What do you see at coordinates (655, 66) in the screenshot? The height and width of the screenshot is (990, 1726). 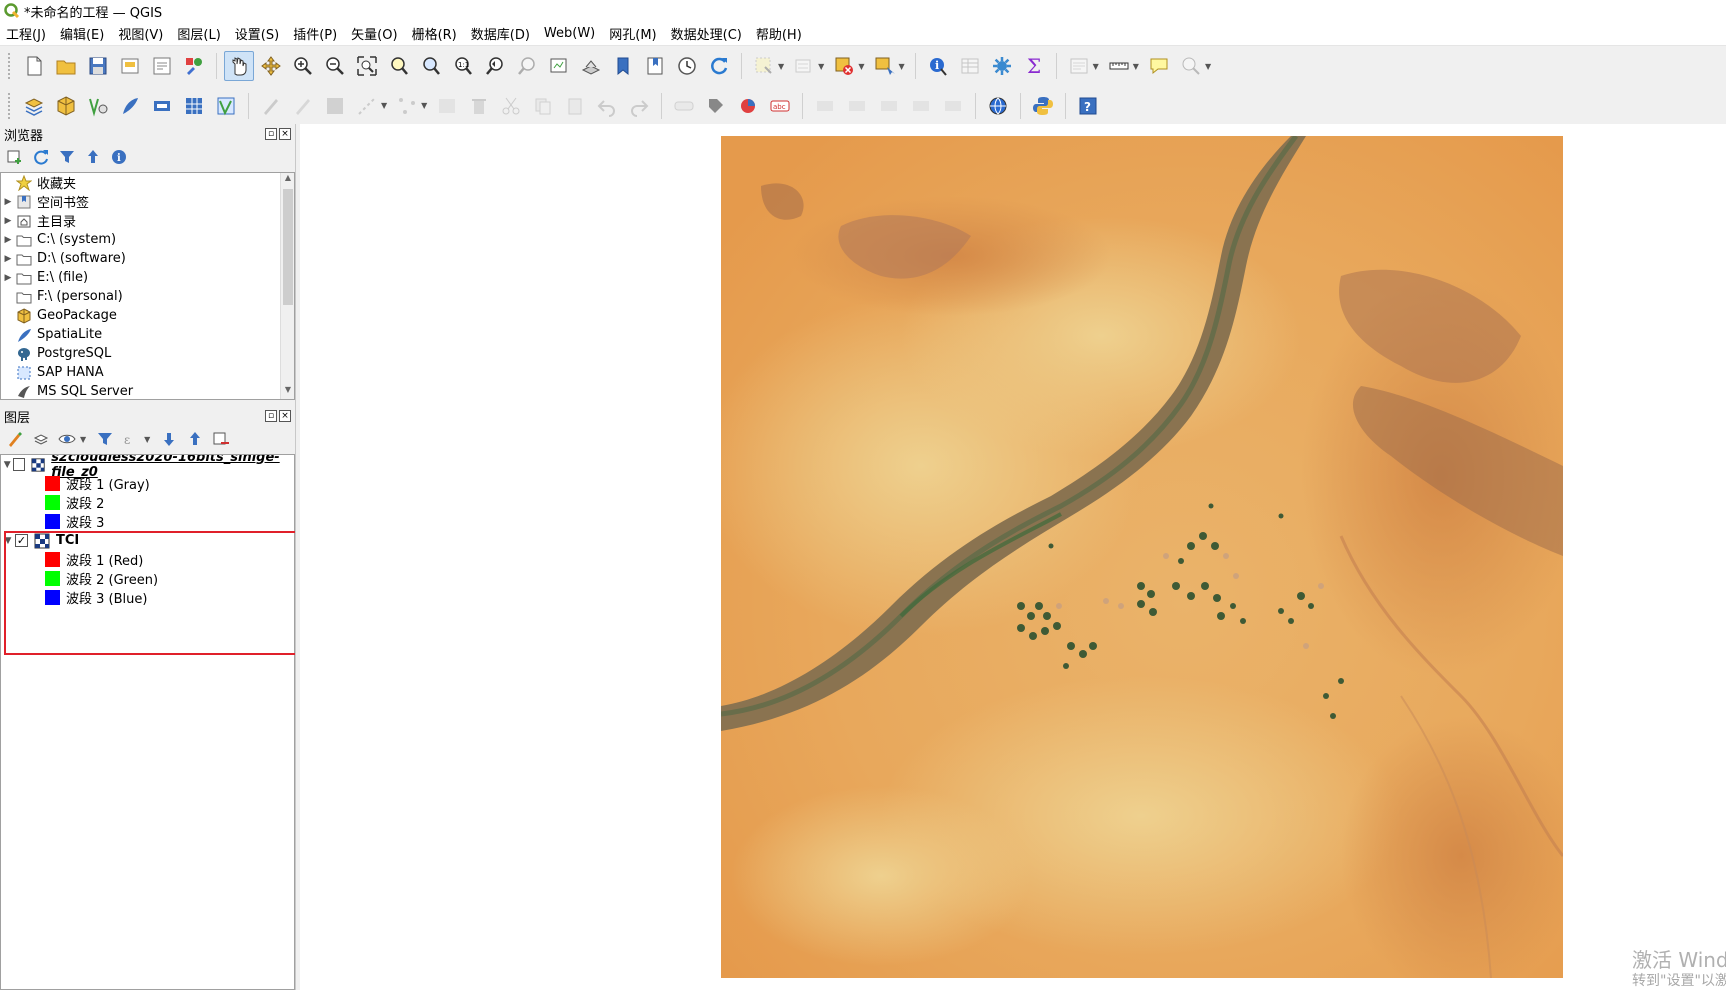 I see `show-bookmarks-button` at bounding box center [655, 66].